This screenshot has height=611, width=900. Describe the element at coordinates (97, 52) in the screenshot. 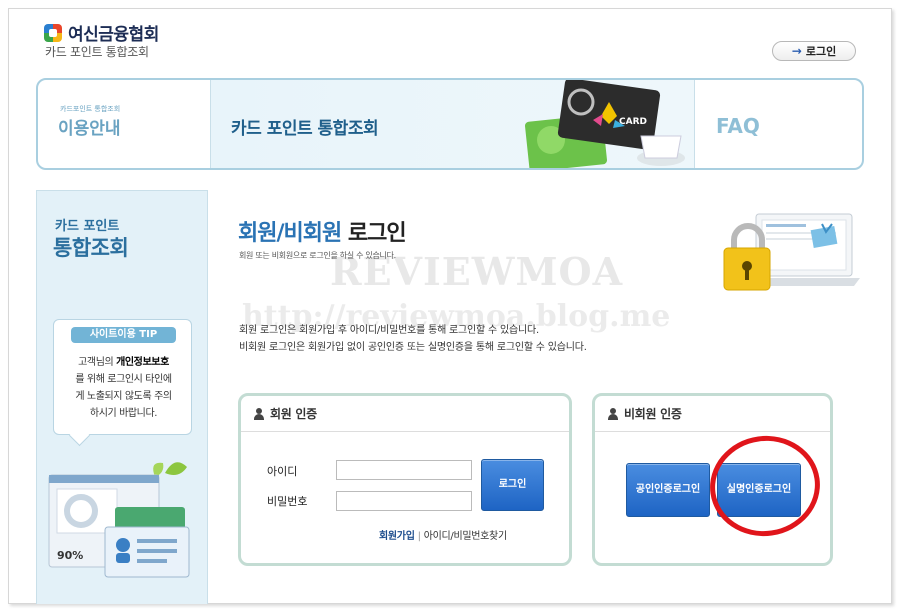

I see `logo-subtitle: 카드 포인트 통합조회` at that location.